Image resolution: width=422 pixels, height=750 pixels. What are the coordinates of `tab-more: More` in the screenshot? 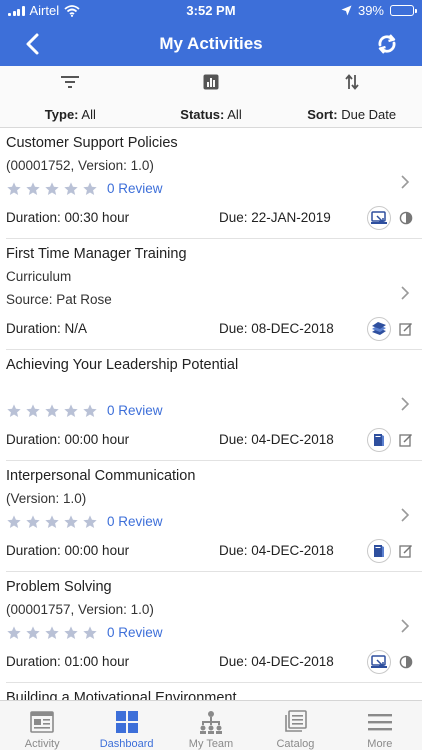 It's located at (380, 725).